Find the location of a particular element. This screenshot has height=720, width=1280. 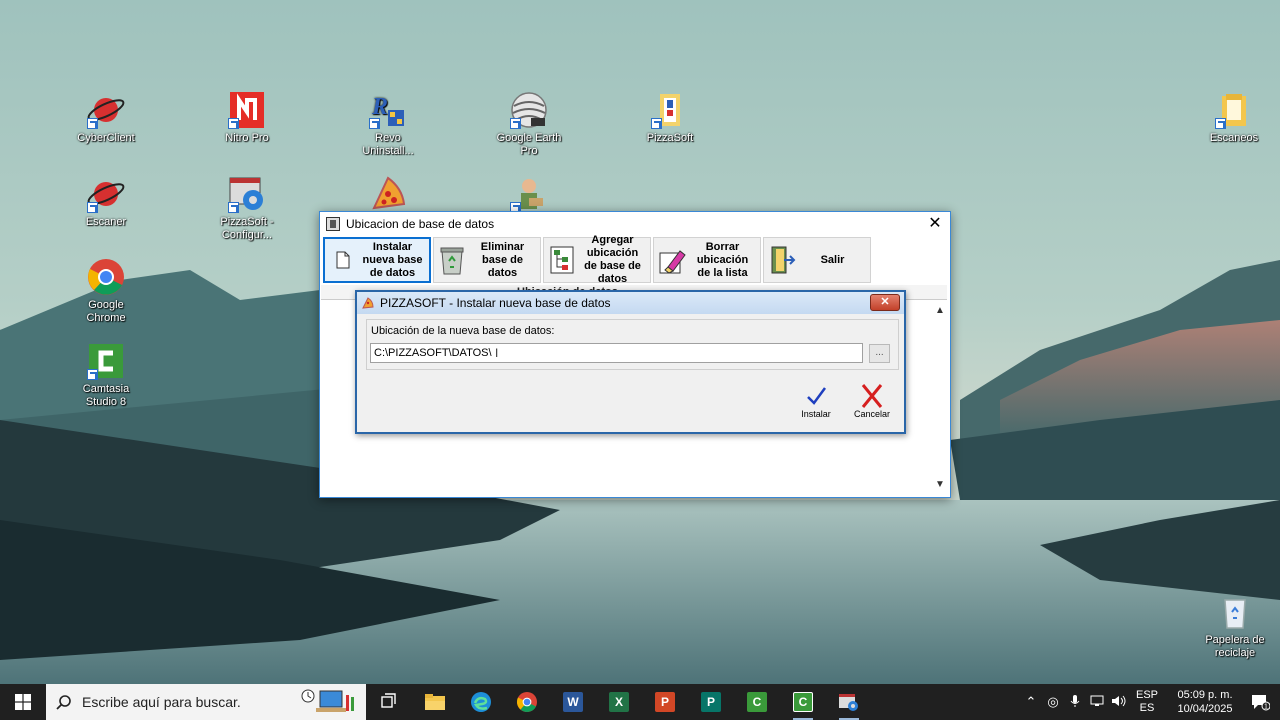

excel-icon: X is located at coordinates (619, 702).